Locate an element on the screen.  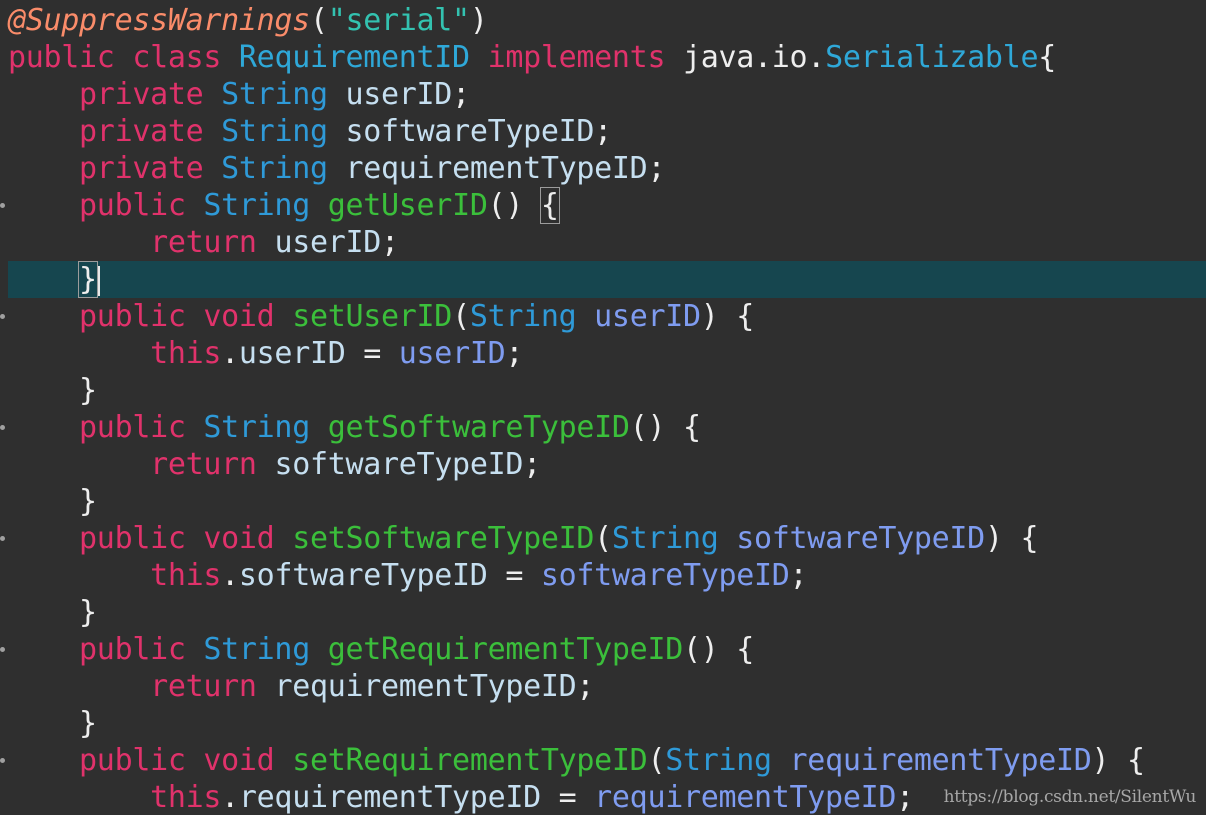
code-line: private String softwareTypeID; is located at coordinates (607, 131).